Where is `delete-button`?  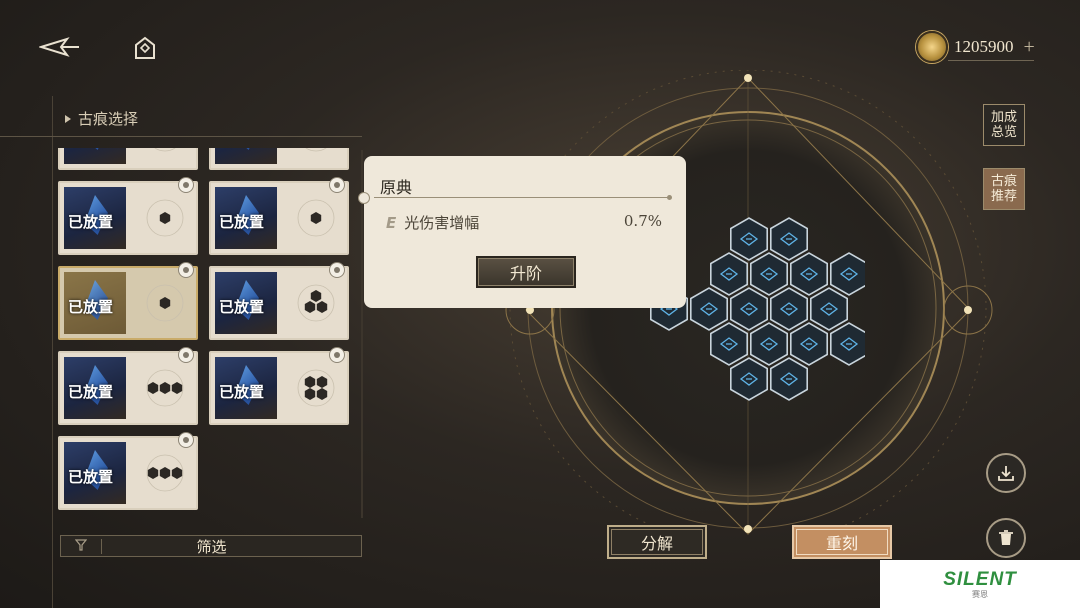
delete-button is located at coordinates (1006, 538).